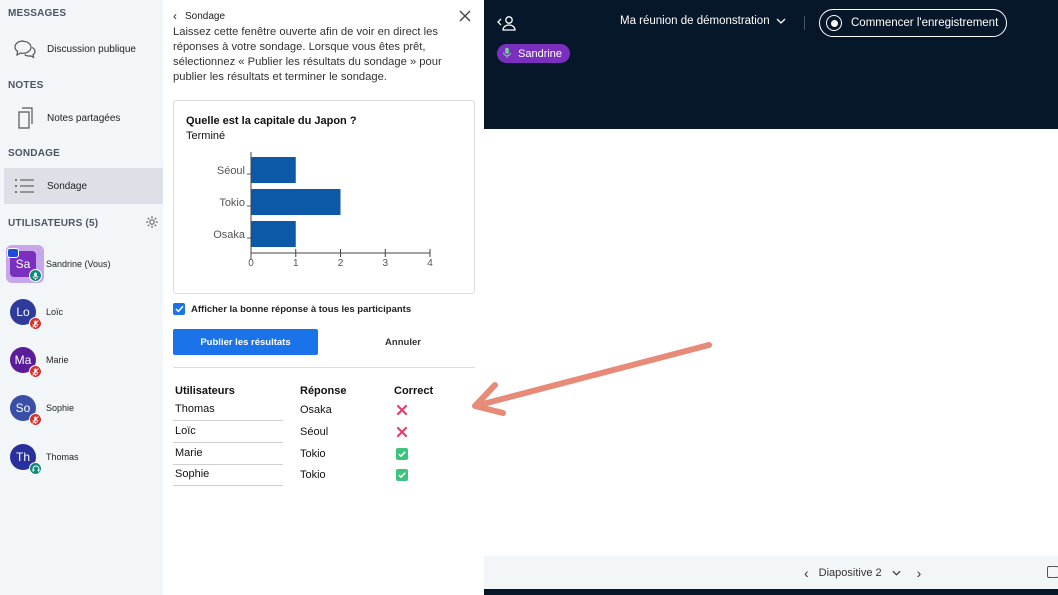 The image size is (1058, 595). I want to click on user-name: Sandrine (Vous), so click(78, 264).